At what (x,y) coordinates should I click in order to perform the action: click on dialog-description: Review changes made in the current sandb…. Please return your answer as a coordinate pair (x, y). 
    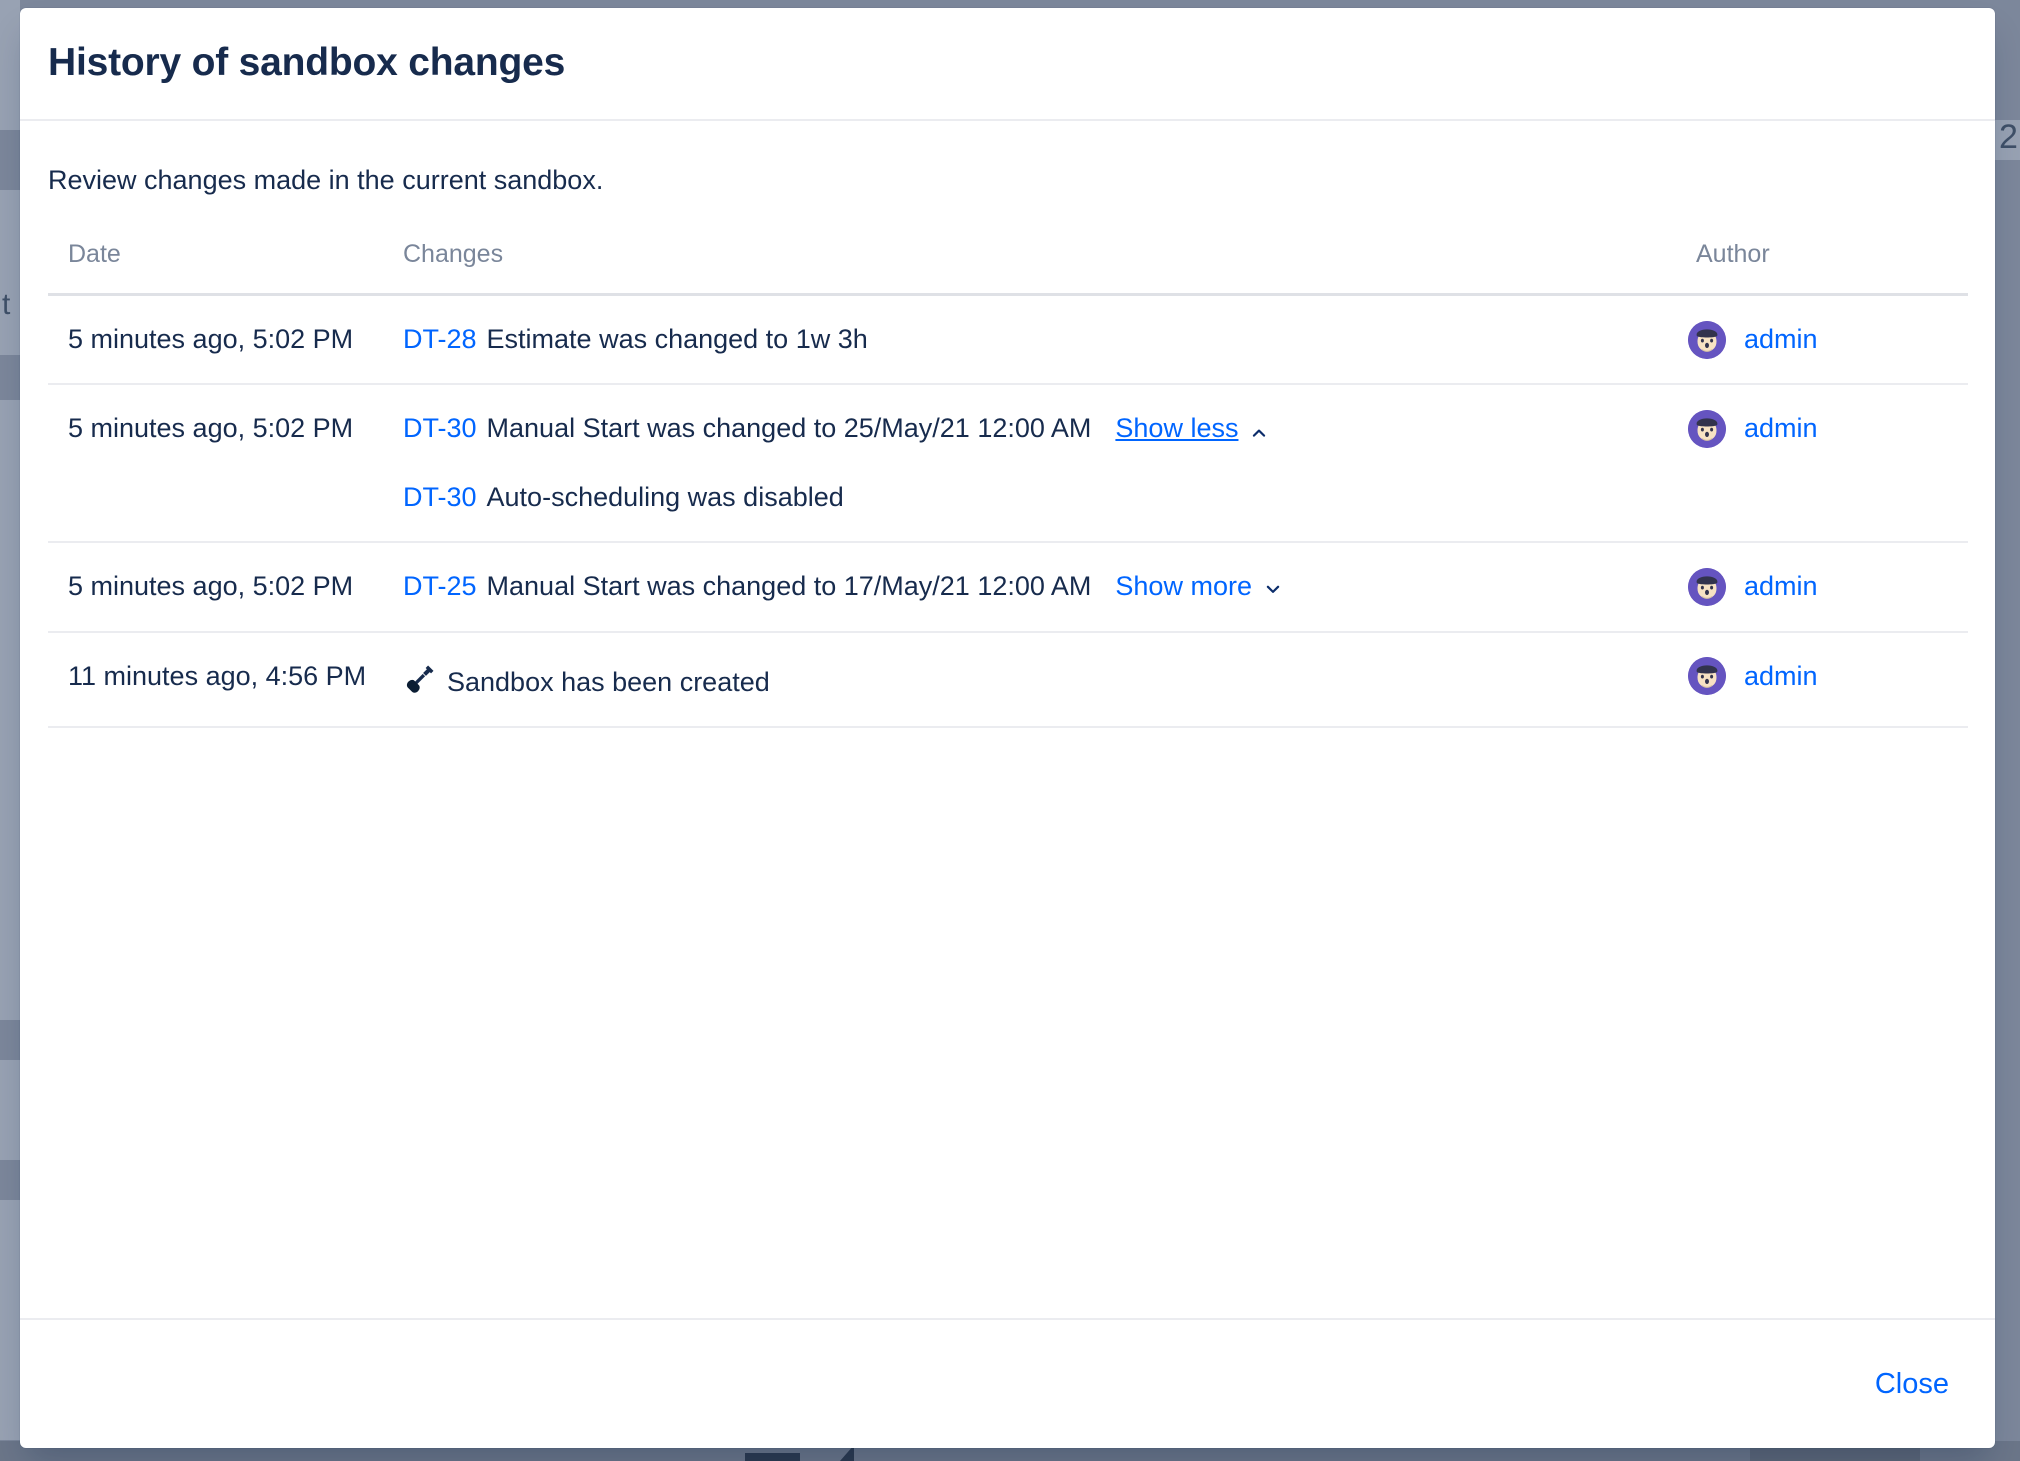
    Looking at the image, I should click on (326, 180).